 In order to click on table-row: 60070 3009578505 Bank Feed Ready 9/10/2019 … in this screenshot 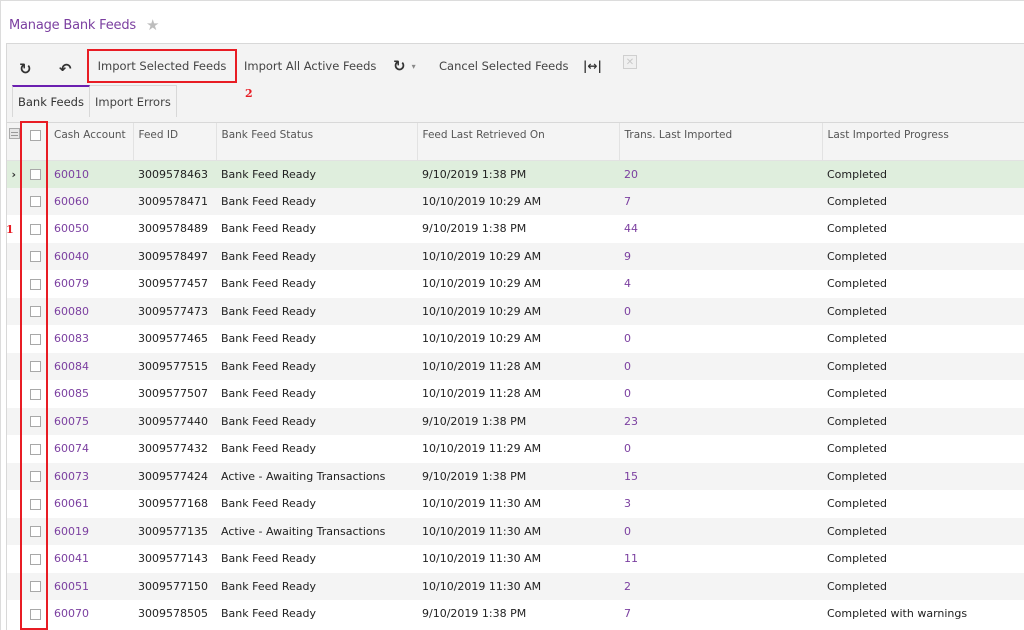, I will do `click(515, 614)`.